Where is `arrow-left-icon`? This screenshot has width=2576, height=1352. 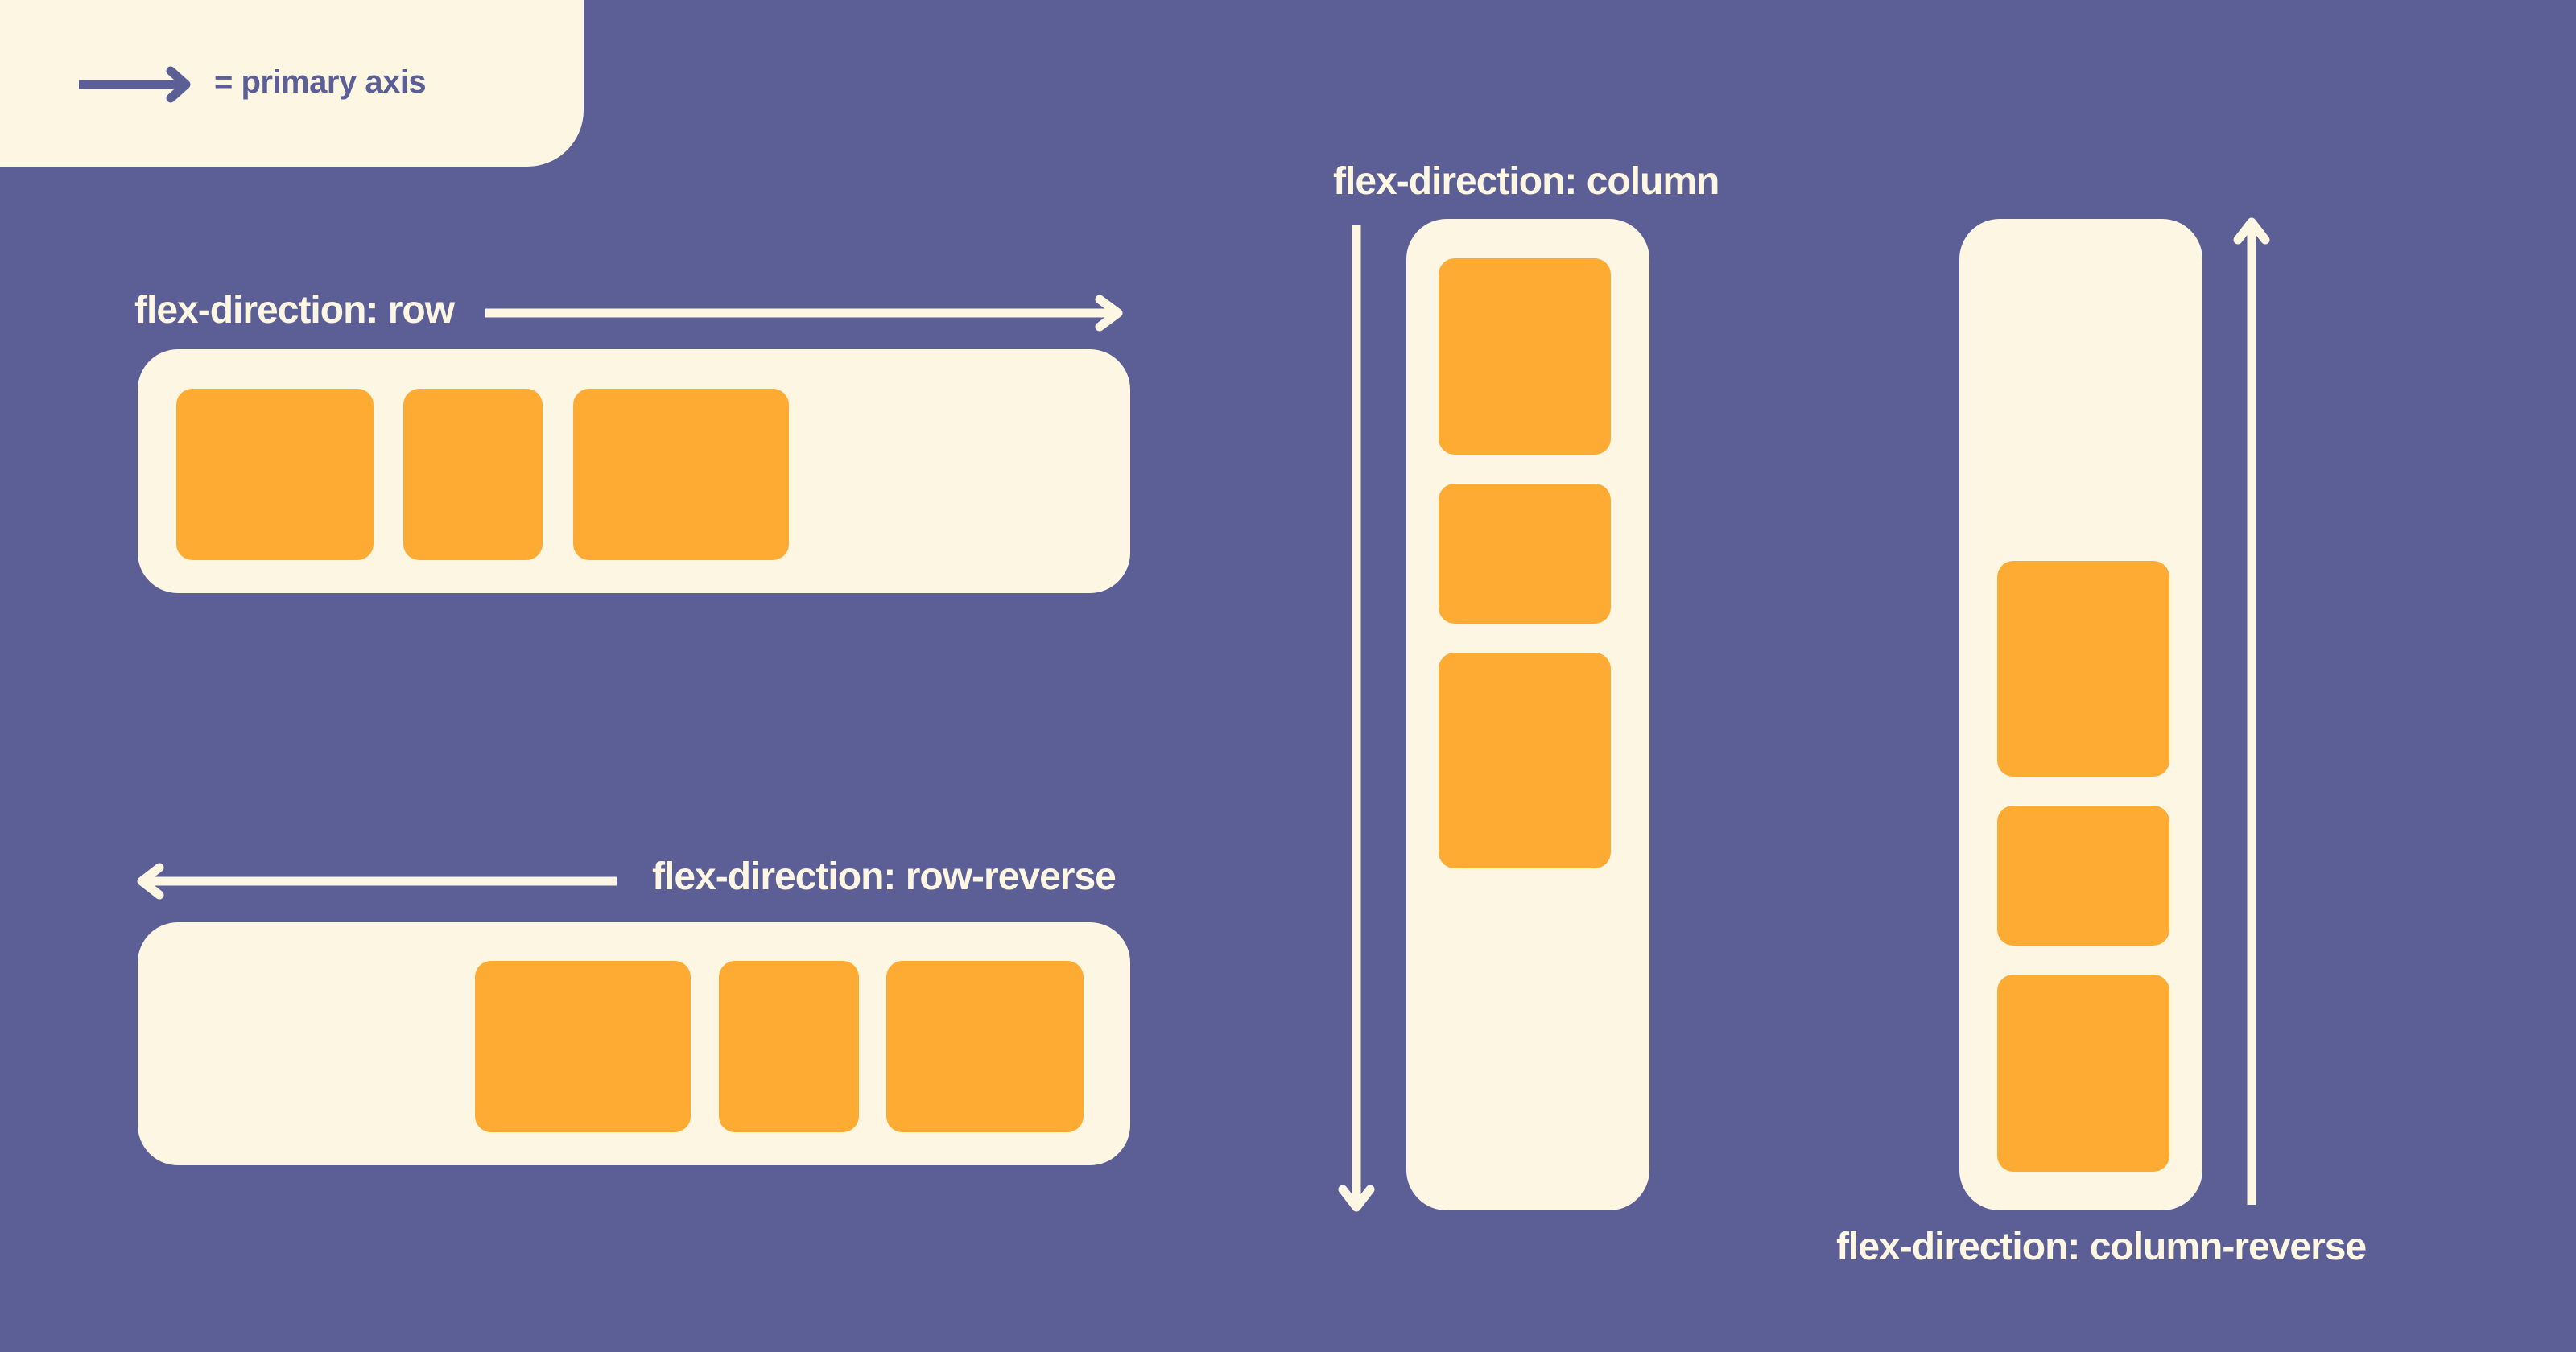 arrow-left-icon is located at coordinates (377, 881).